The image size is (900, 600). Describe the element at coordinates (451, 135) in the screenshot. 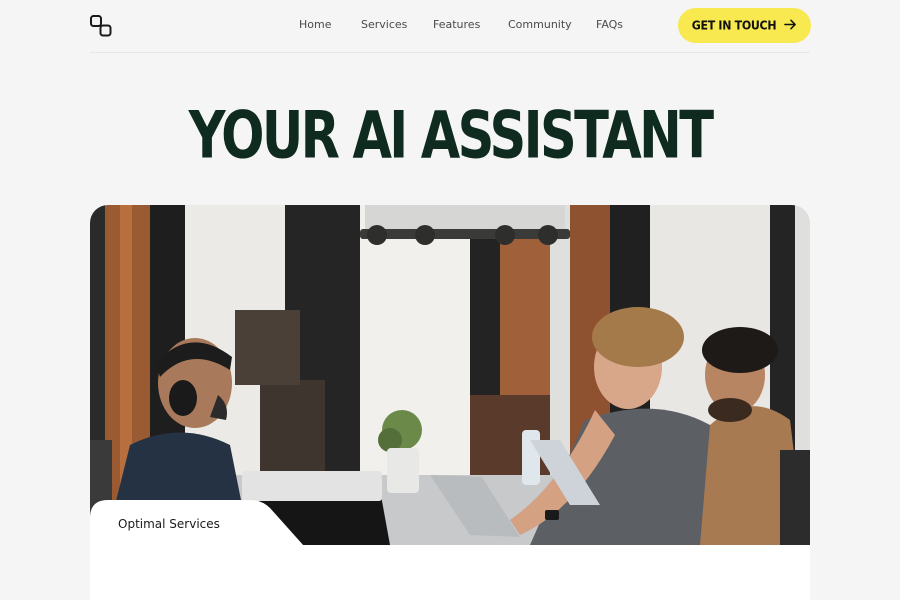

I see `hero-title: YOUR AI ASSISTANT` at that location.